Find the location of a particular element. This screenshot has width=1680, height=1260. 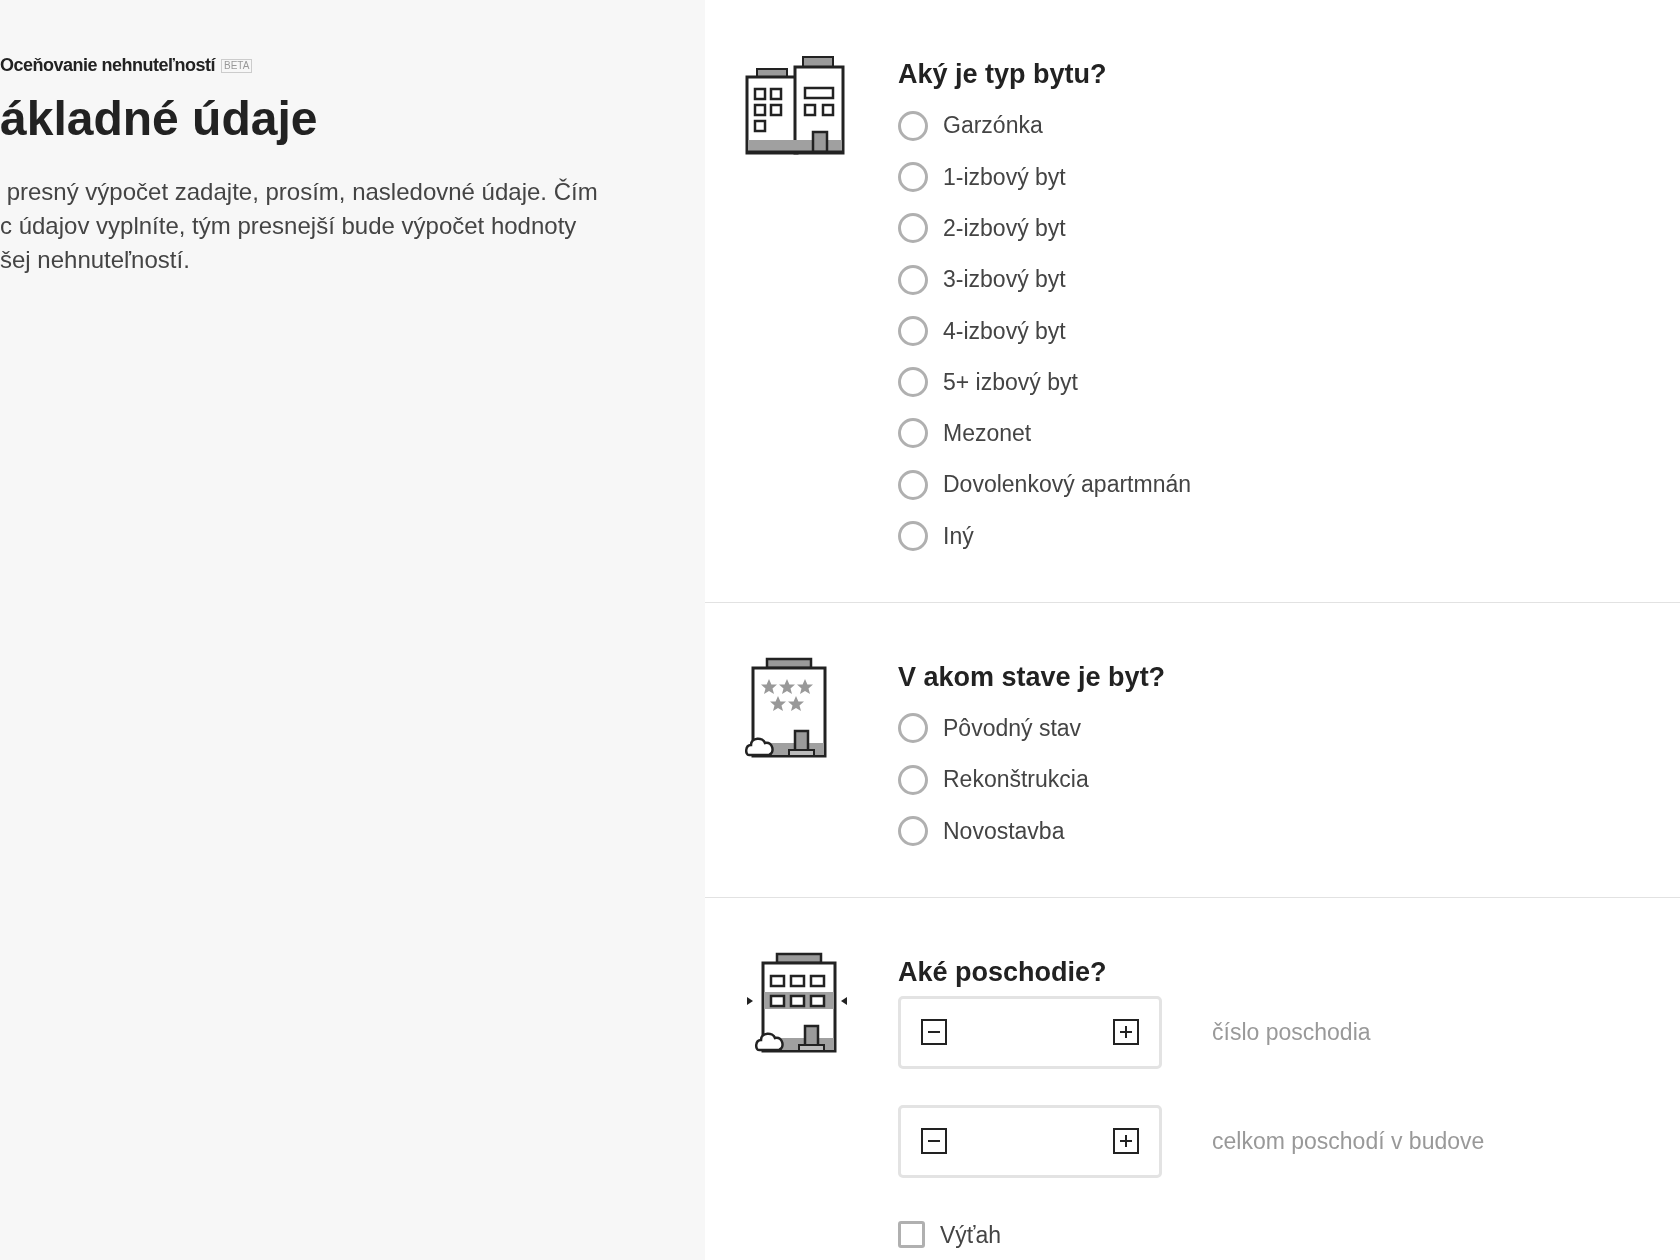

question-heading: Aké poschodie? is located at coordinates (1003, 972).